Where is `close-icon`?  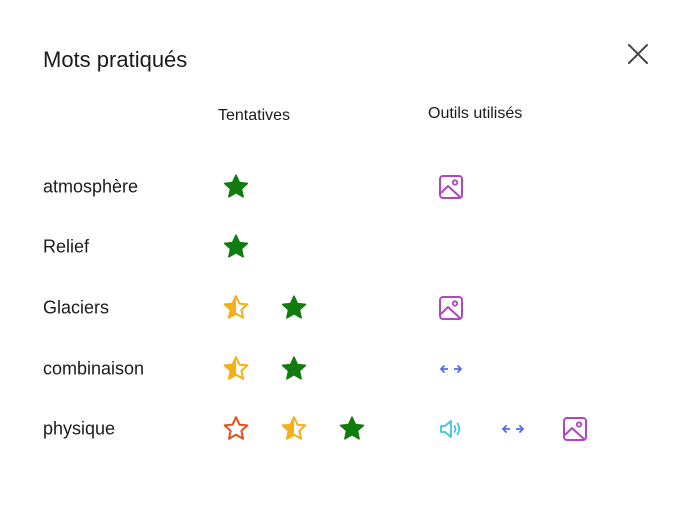 close-icon is located at coordinates (638, 54).